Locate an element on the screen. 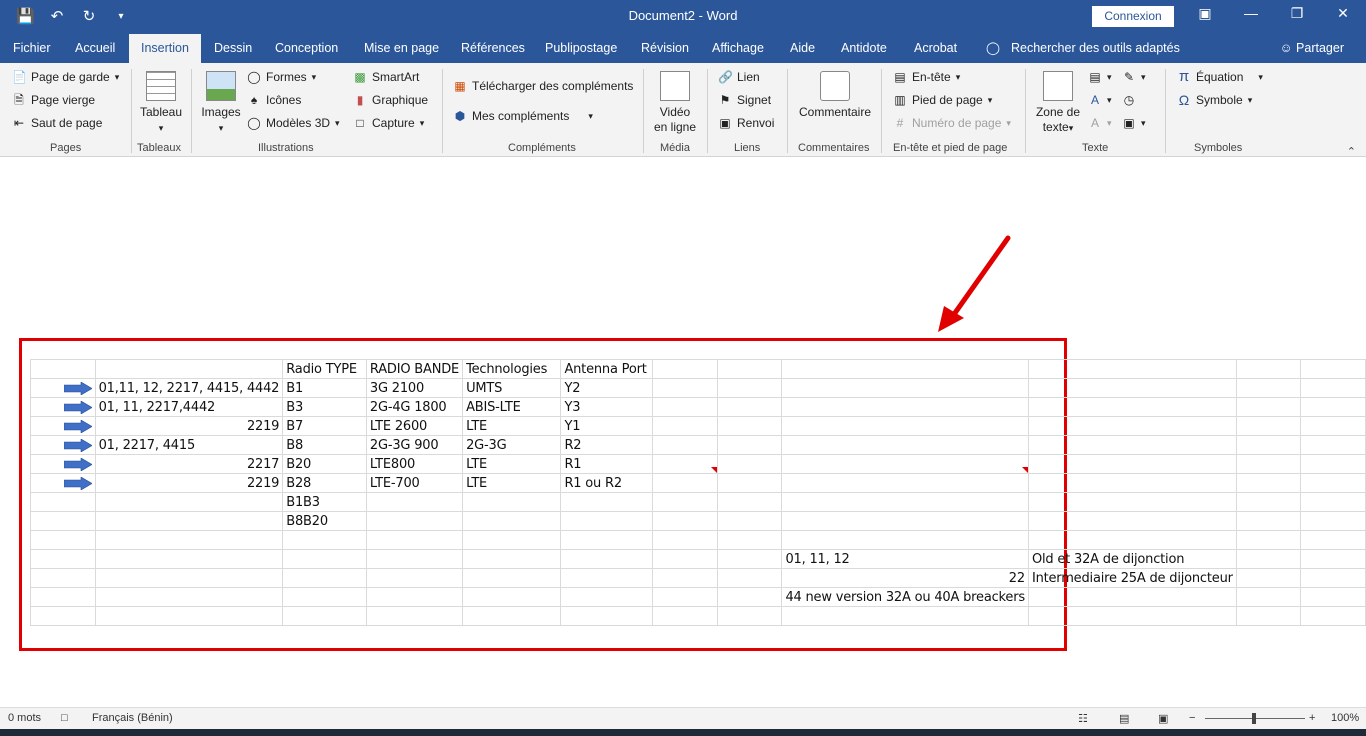 This screenshot has height=736, width=1366. signin-button: Connexion is located at coordinates (1133, 16).